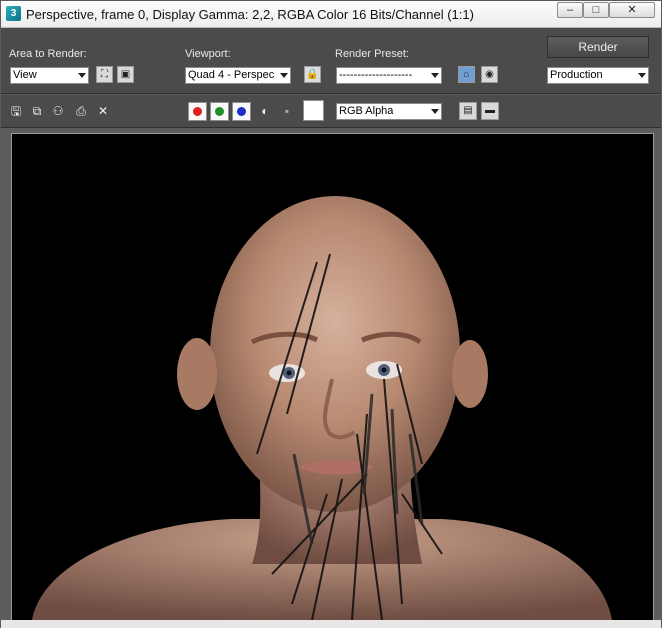 This screenshot has width=662, height=628. I want to click on area-to-render-value: View, so click(25, 75).